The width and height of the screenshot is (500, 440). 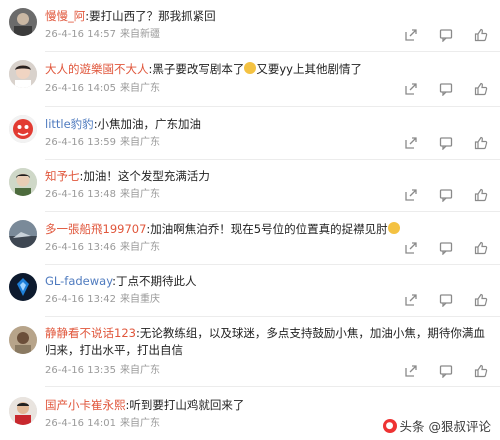 I want to click on comment-date: 26-4-16 13:35, so click(x=81, y=370).